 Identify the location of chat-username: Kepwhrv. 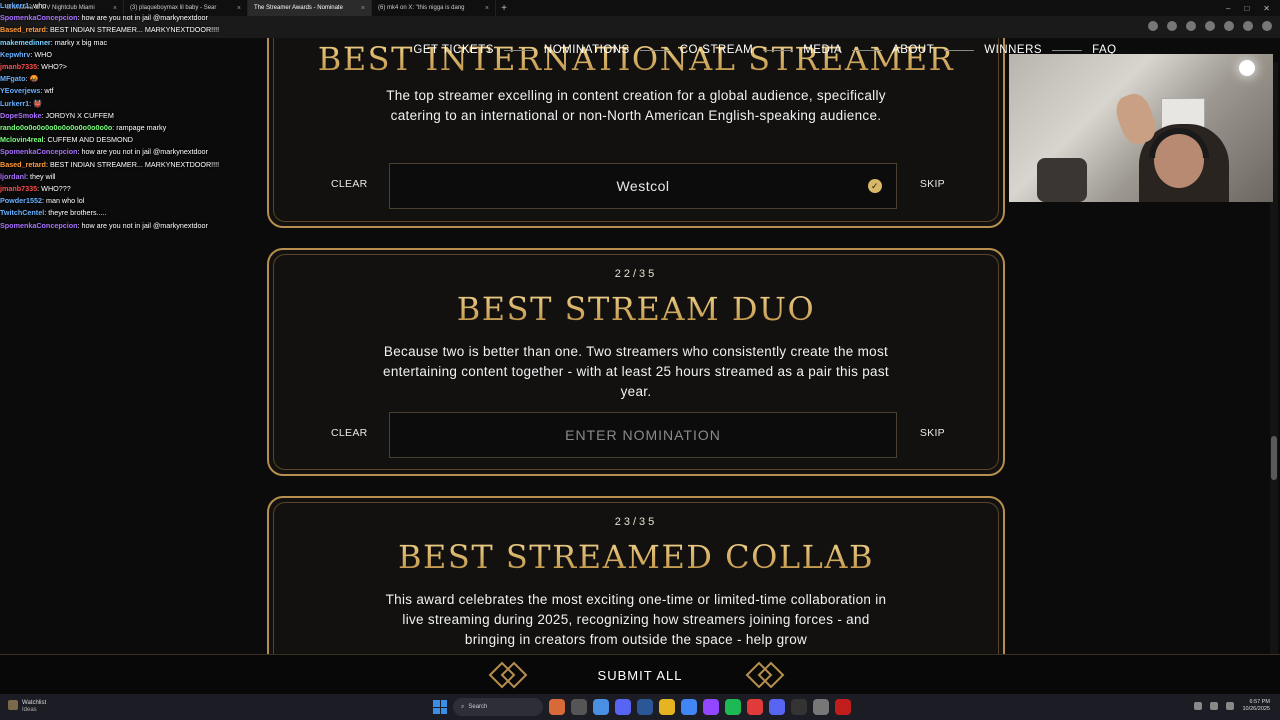
(15, 54).